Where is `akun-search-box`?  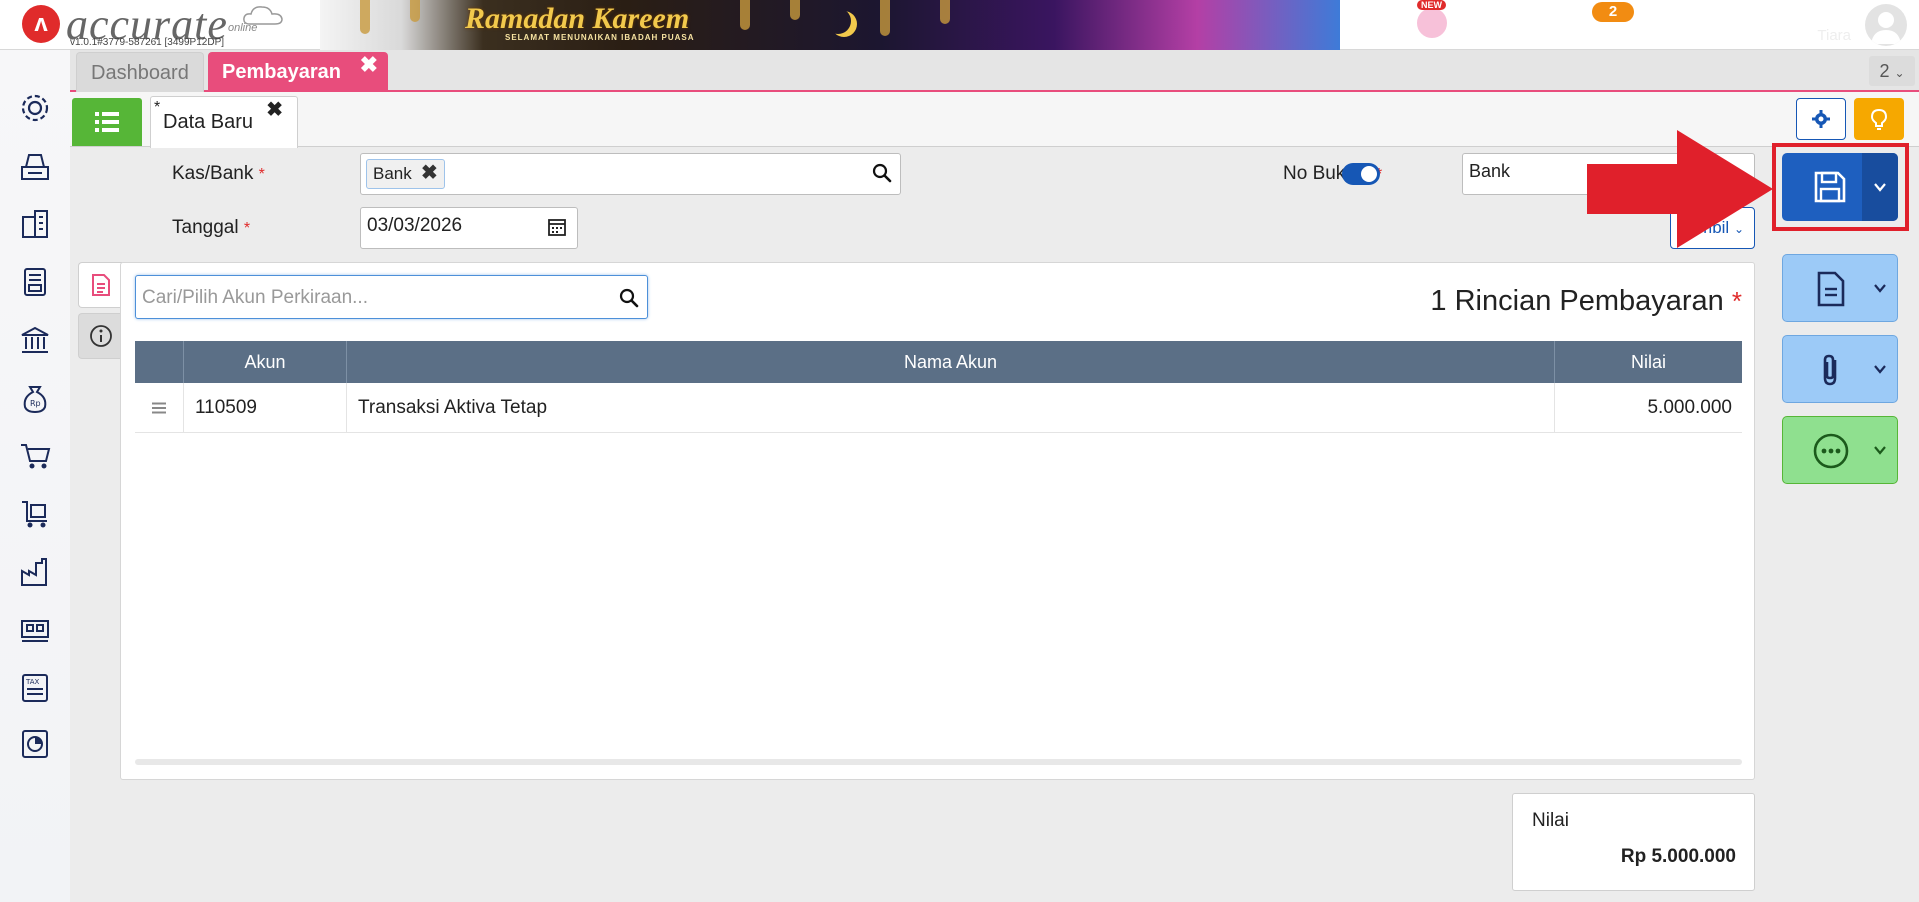
akun-search-box is located at coordinates (391, 297).